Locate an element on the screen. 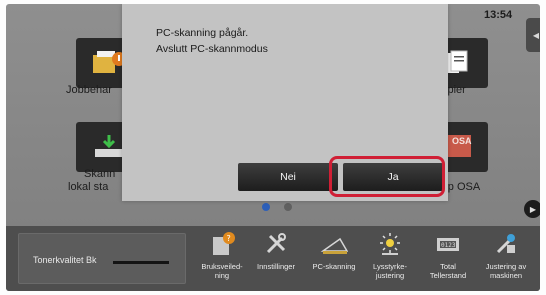 Image resolution: width=546 pixels, height=295 pixels. settings-button: Innstillinger is located at coordinates (276, 260).